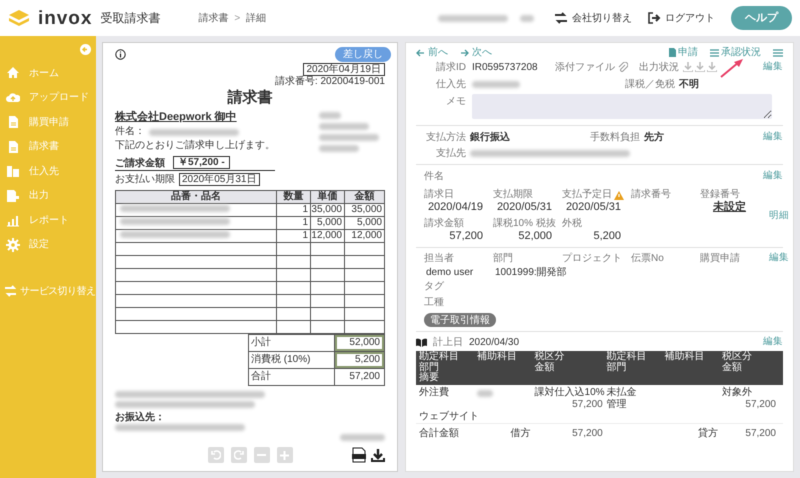 The image size is (800, 478). I want to click on table-cell: 12,000, so click(364, 236).